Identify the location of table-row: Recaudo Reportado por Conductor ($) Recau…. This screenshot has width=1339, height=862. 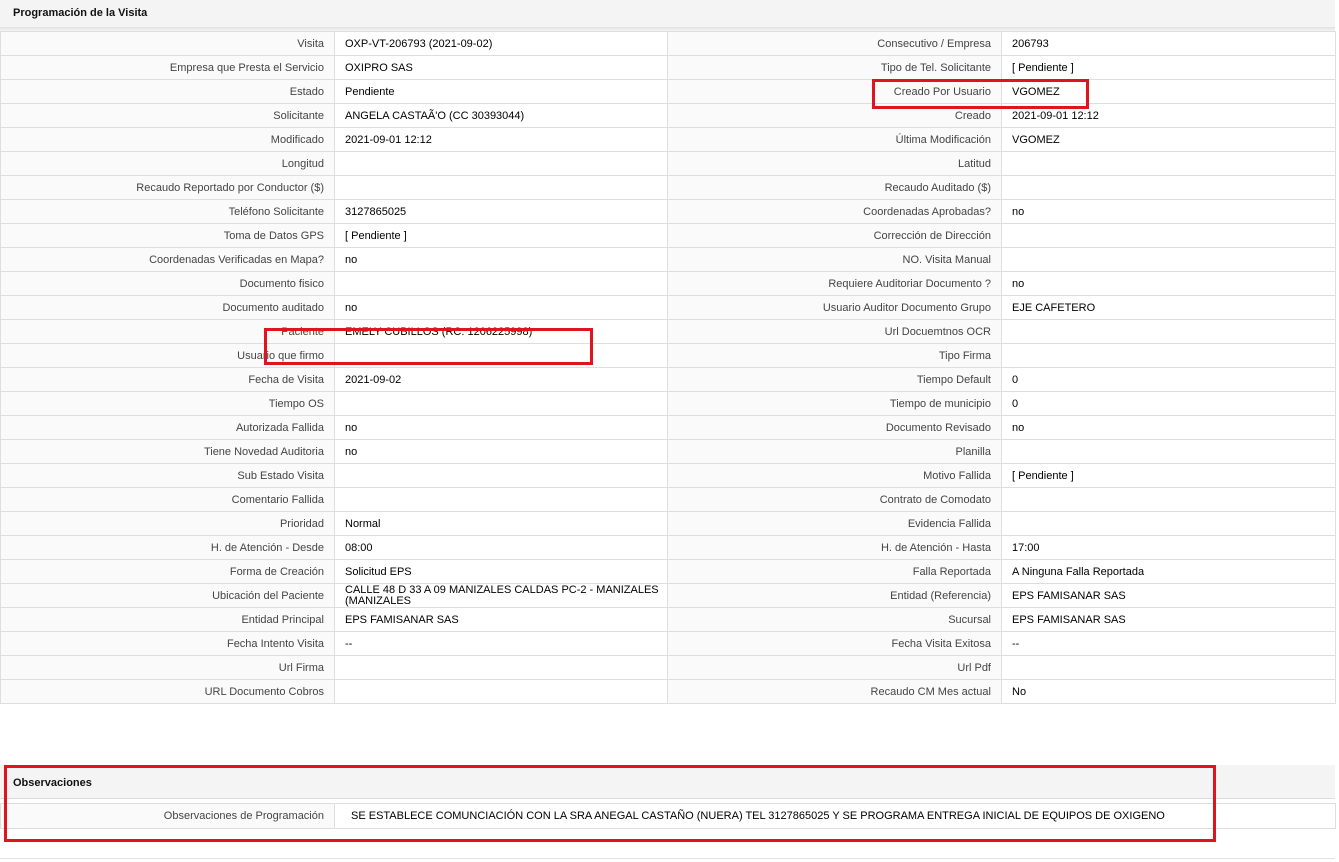
(668, 187).